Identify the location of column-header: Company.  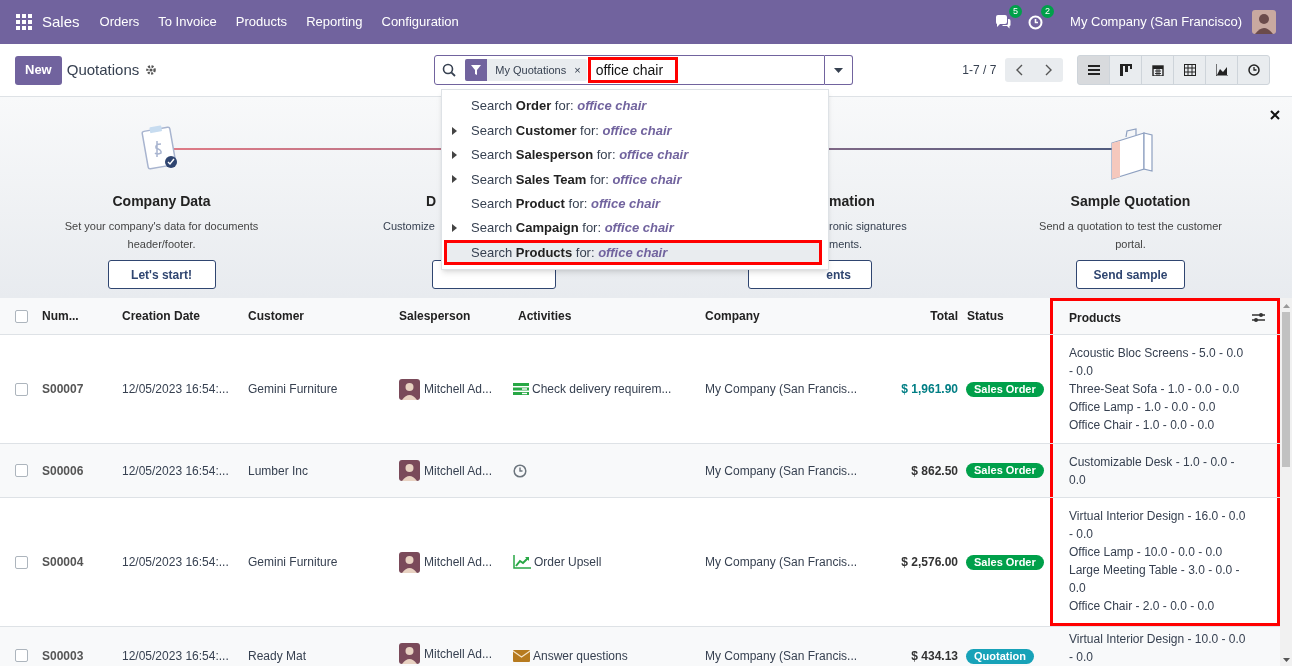
(784, 316).